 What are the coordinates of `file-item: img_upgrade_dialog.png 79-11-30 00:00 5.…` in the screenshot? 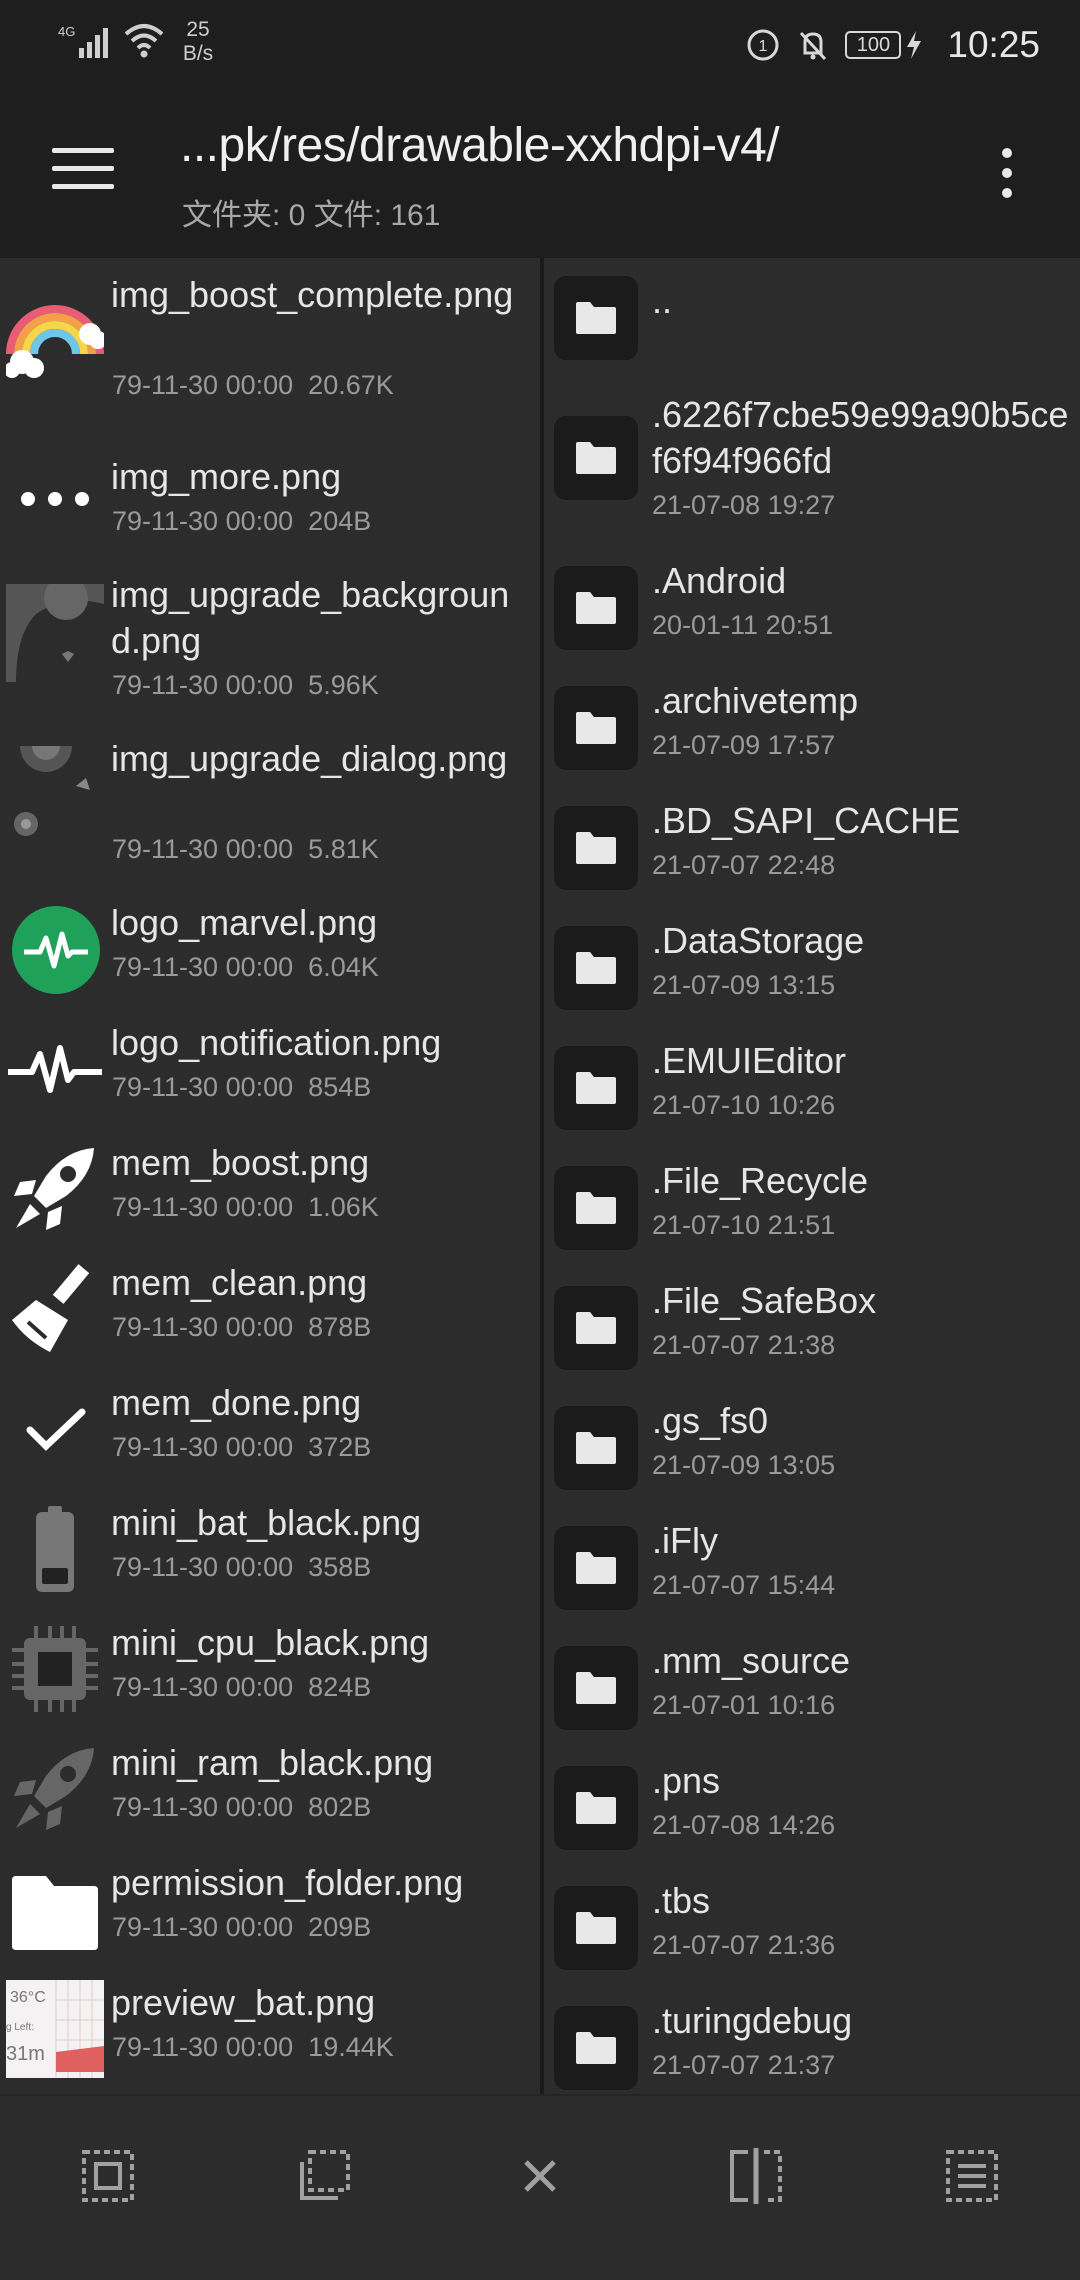 It's located at (270, 811).